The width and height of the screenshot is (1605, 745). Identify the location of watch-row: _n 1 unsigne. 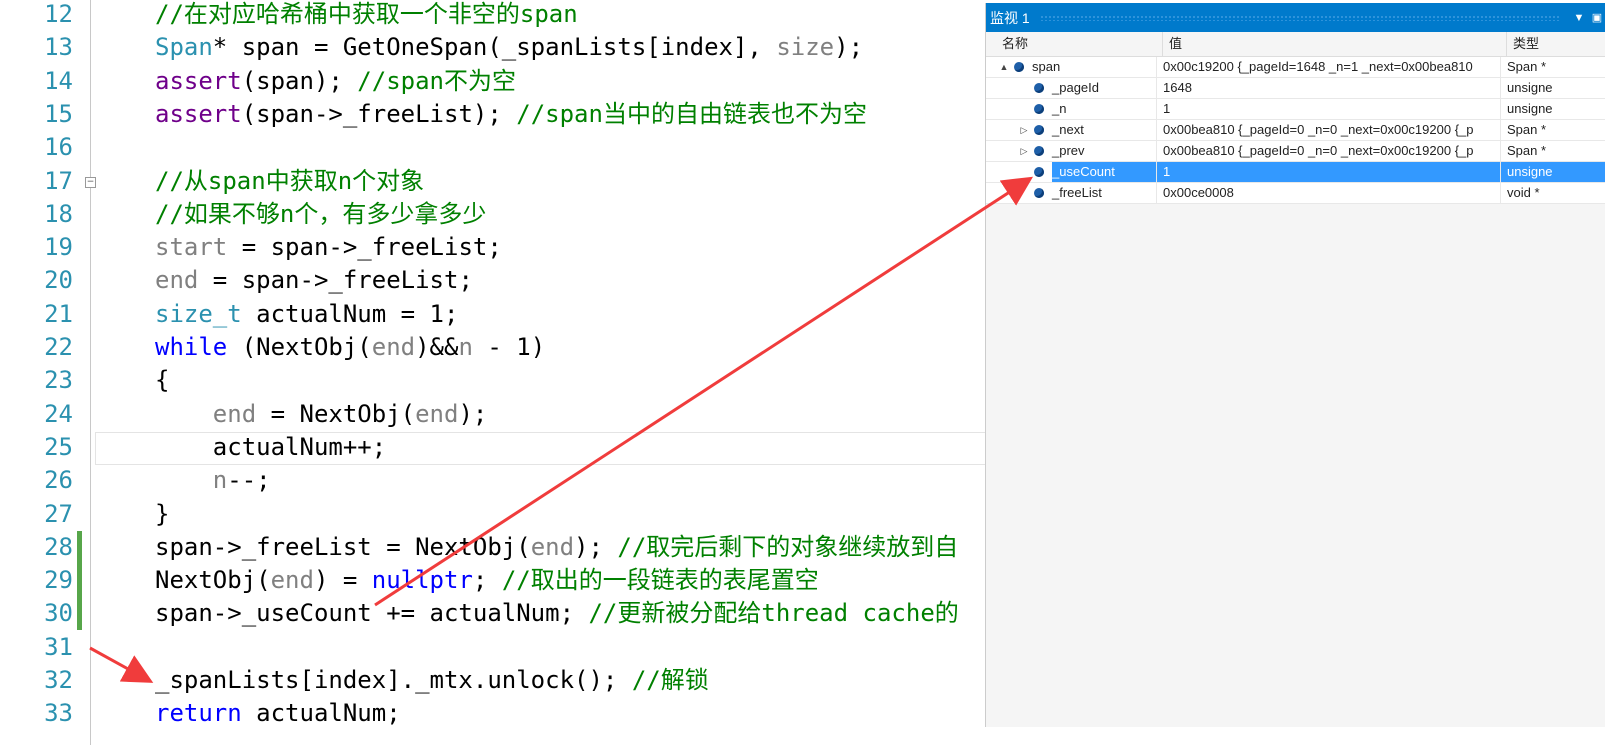
(1295, 109).